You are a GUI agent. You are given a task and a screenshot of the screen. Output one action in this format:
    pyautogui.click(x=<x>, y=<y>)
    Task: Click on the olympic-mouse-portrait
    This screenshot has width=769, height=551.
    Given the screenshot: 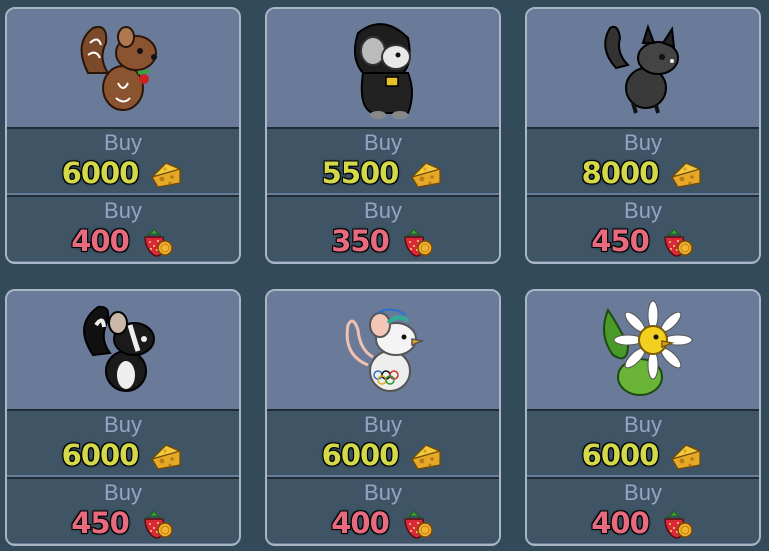 What is the action you would take?
    pyautogui.click(x=383, y=350)
    